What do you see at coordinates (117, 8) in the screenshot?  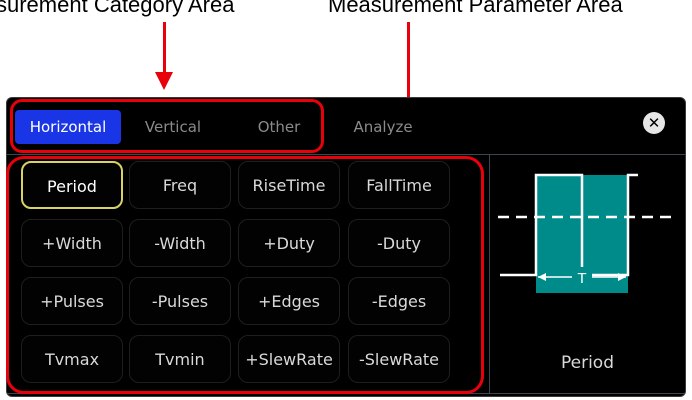 I see `category-area-annotation: surement Category Area` at bounding box center [117, 8].